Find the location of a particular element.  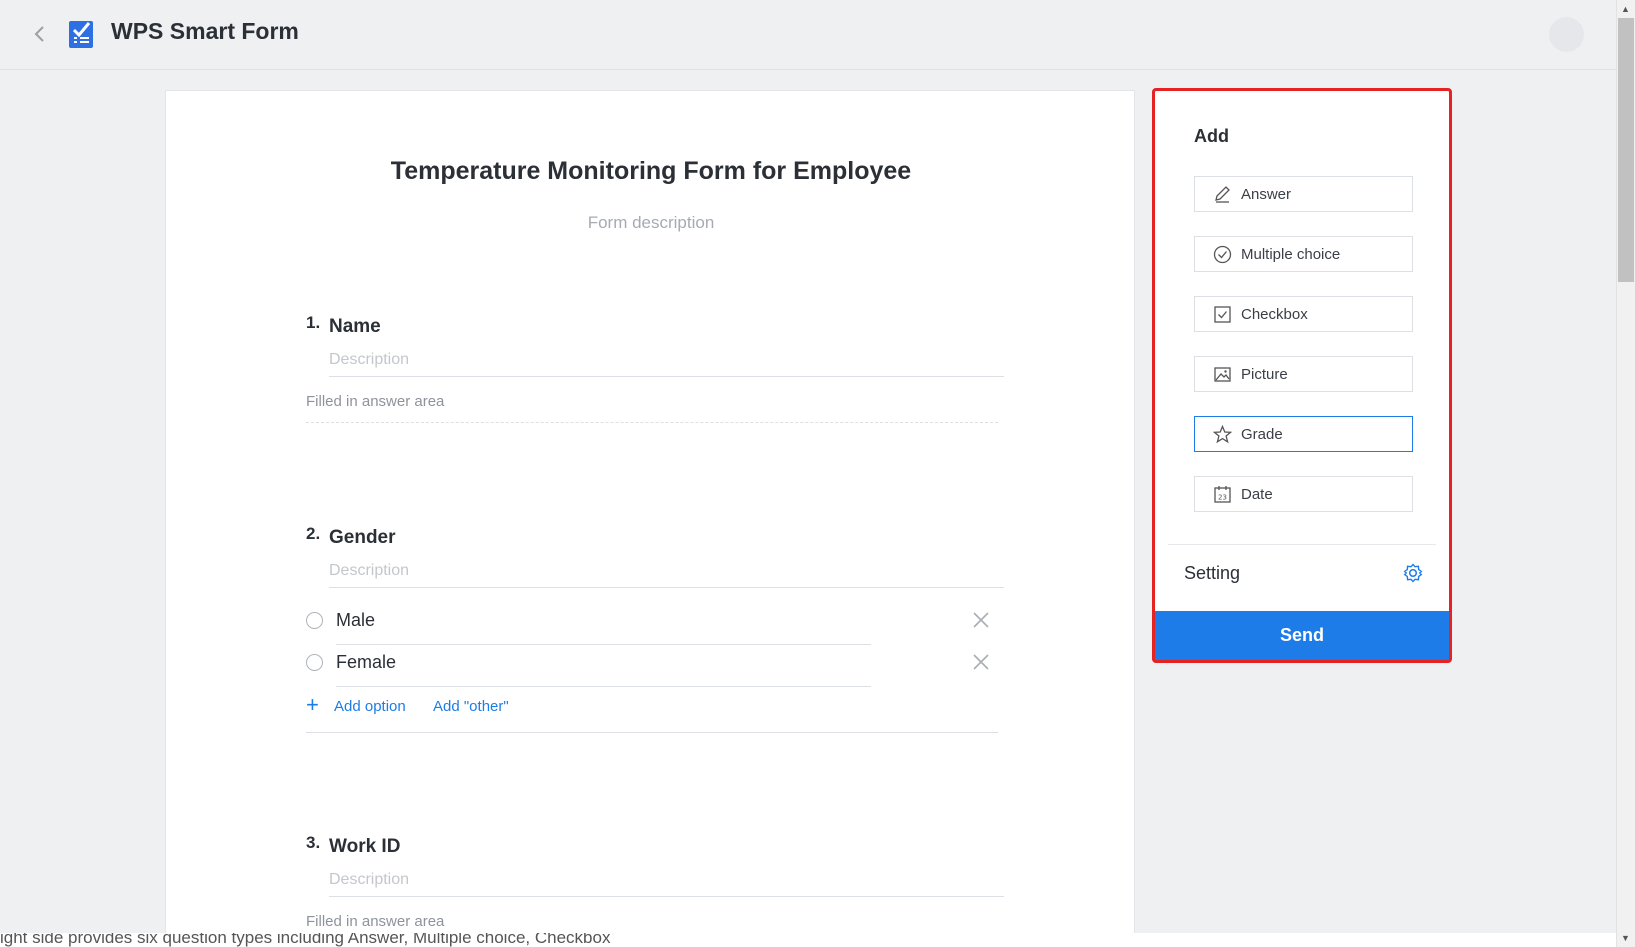

option-label-input: Female is located at coordinates (603, 666).